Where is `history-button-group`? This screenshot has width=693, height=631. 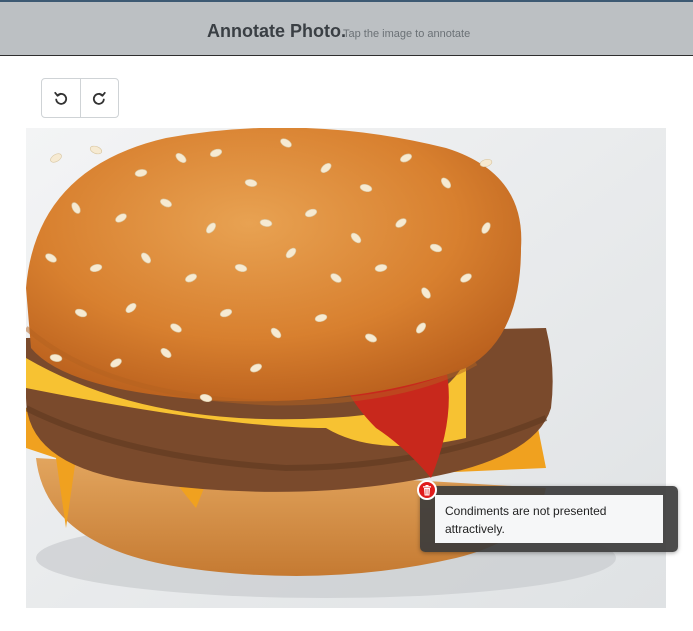
history-button-group is located at coordinates (80, 98).